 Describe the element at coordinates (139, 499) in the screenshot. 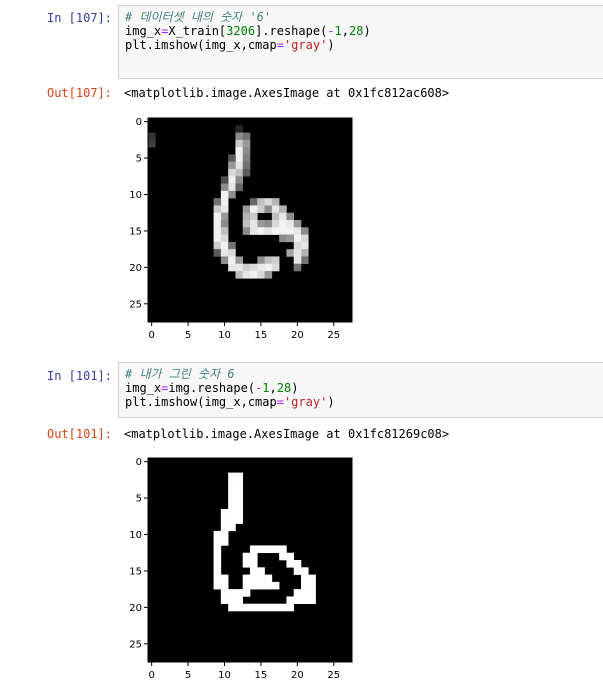

I see `y-tick-label: 5` at that location.